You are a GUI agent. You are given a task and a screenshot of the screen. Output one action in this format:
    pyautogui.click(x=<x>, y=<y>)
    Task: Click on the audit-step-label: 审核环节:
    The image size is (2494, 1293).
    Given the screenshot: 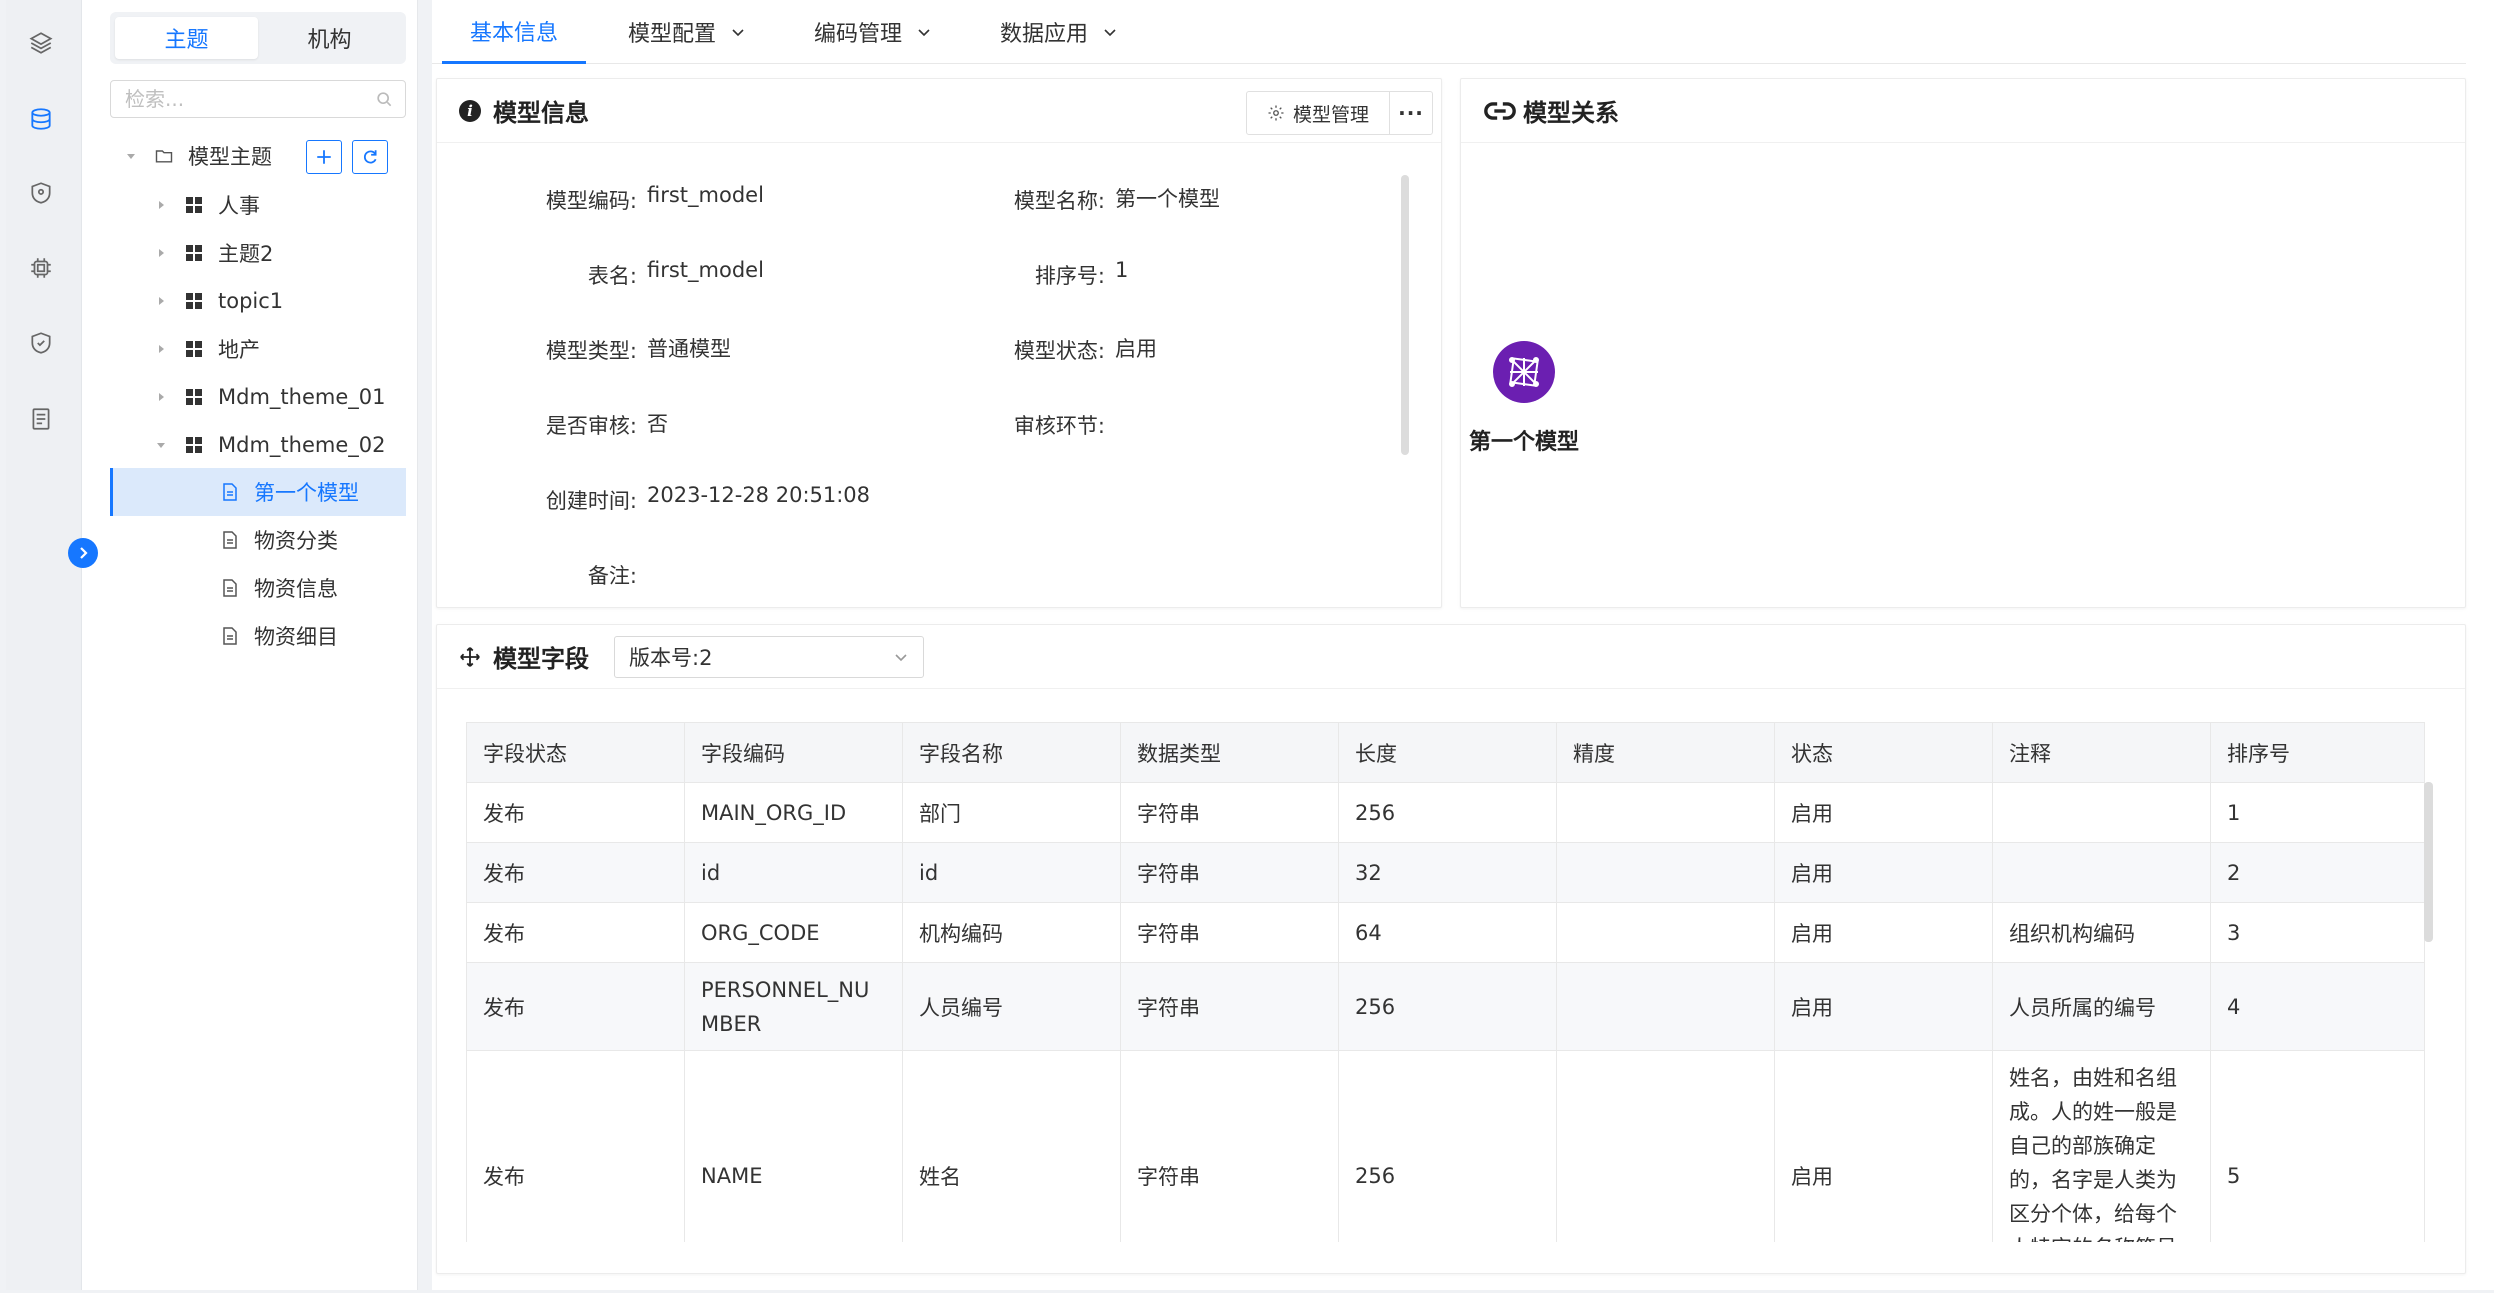 What is the action you would take?
    pyautogui.click(x=1059, y=426)
    